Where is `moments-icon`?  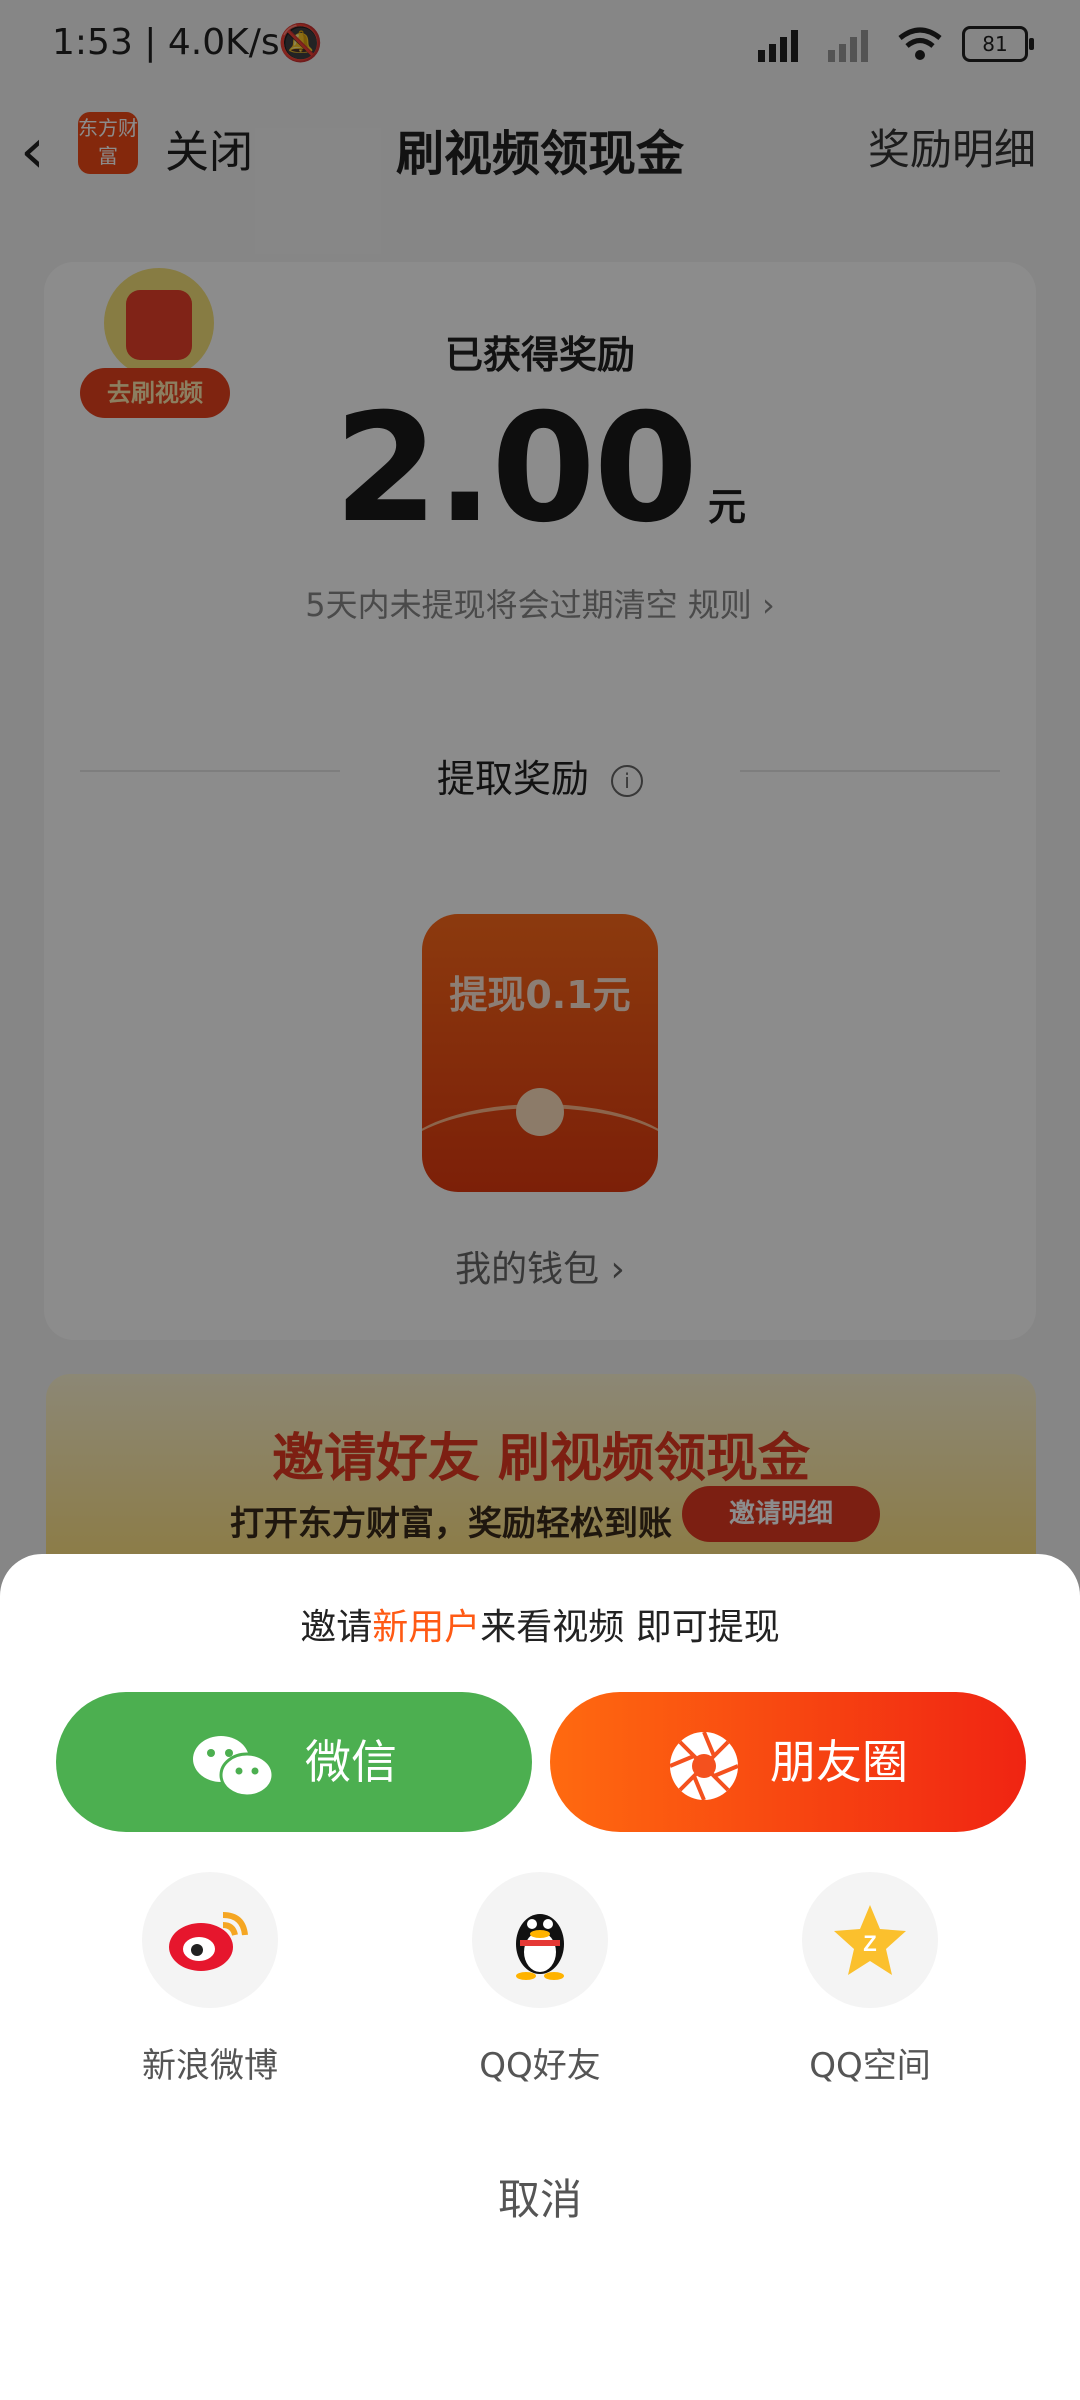 moments-icon is located at coordinates (704, 1765).